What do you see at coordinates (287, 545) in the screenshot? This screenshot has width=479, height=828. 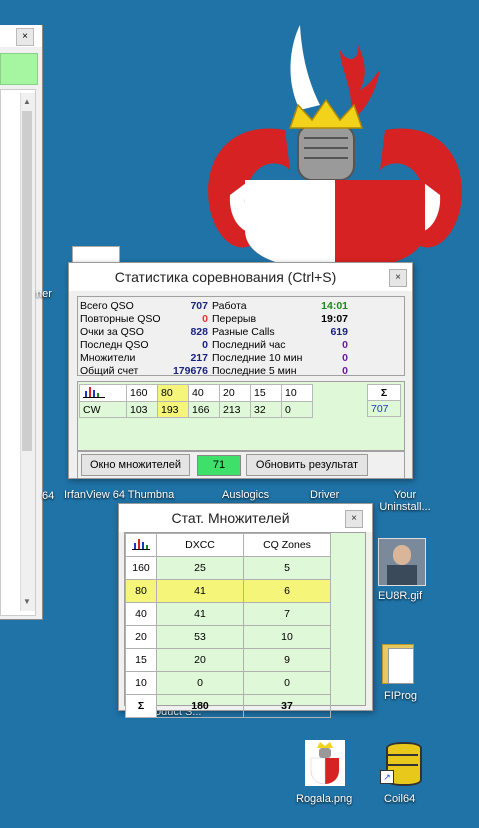 I see `cq-zones-header: CQ Zones` at bounding box center [287, 545].